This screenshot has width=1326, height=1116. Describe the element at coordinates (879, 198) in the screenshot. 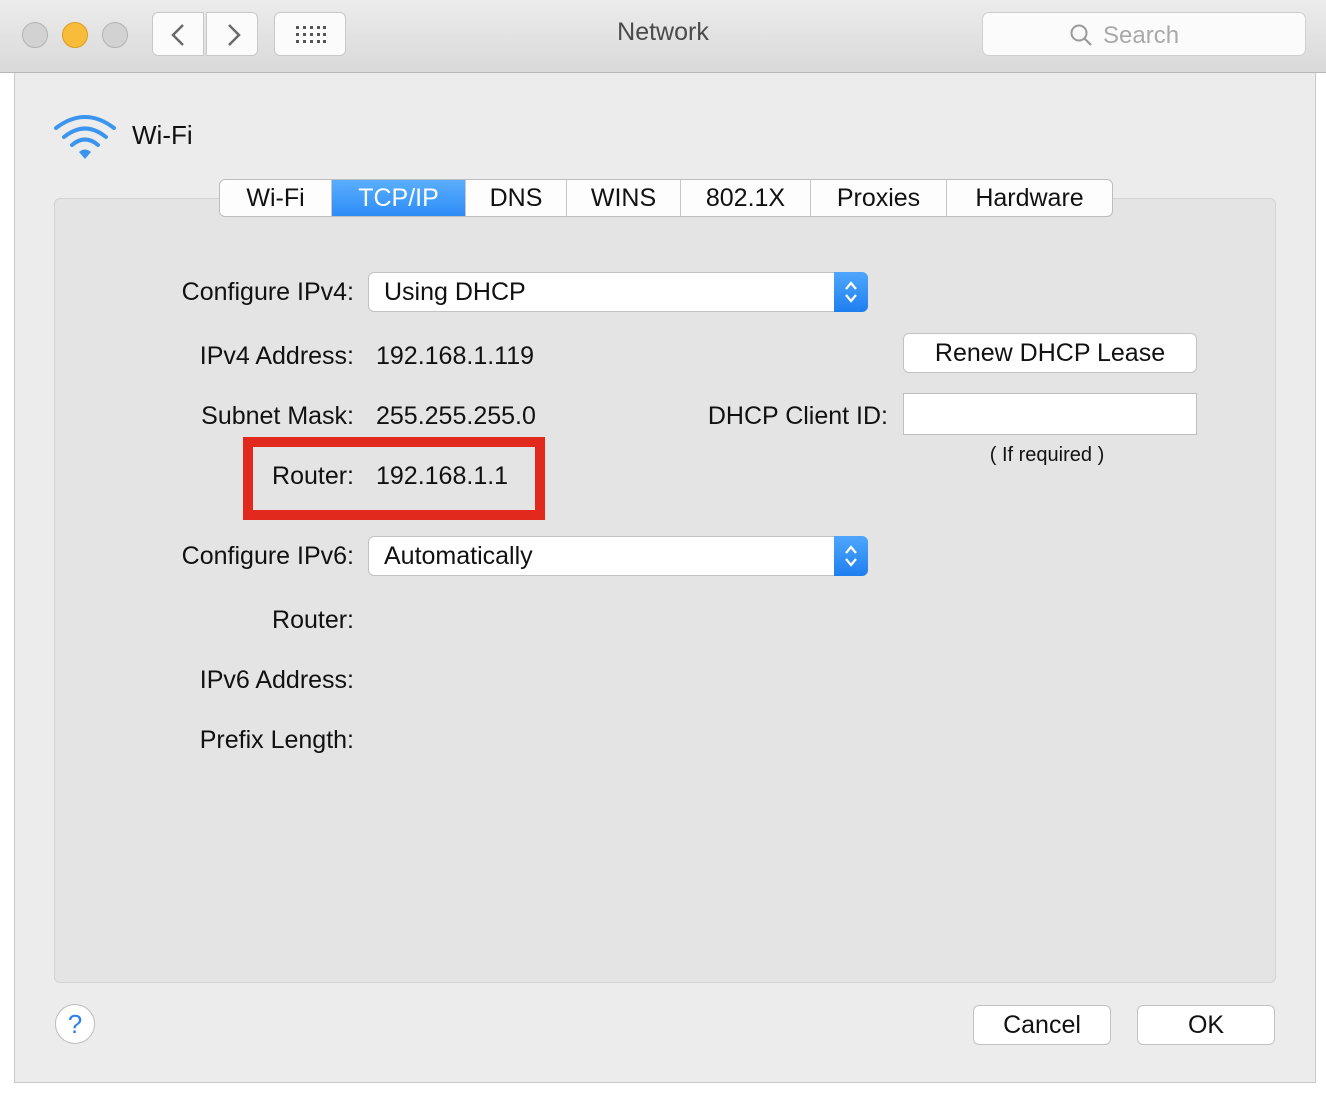

I see `tab-proxies: Proxies` at that location.